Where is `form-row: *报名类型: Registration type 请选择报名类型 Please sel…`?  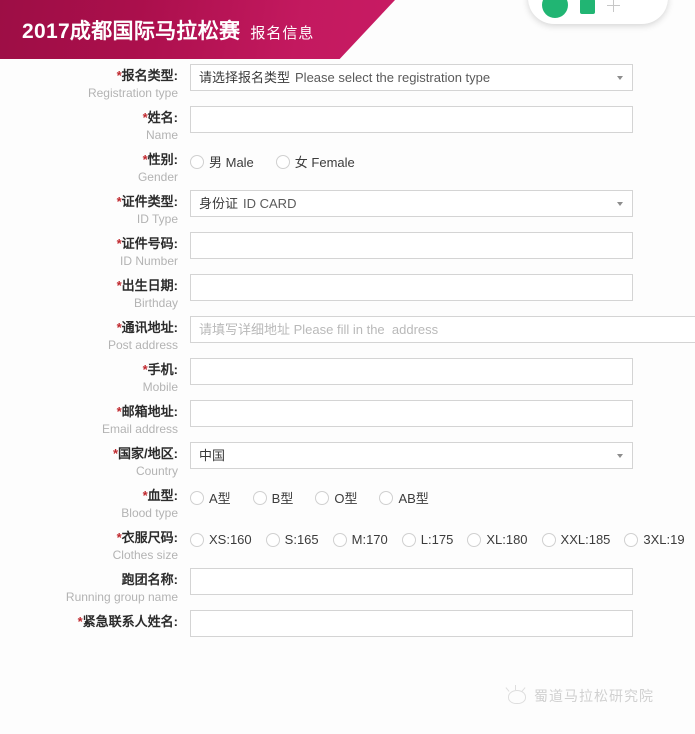 form-row: *报名类型: Registration type 请选择报名类型 Please sel… is located at coordinates (347, 80).